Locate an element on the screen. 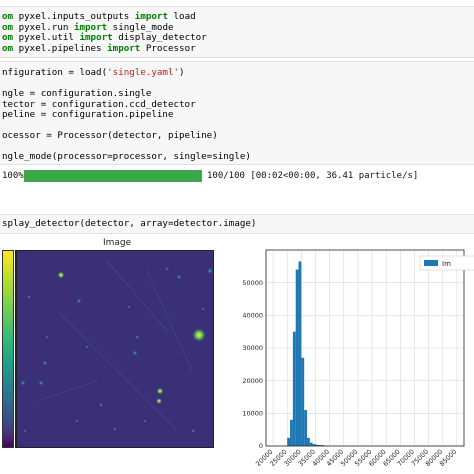 The width and height of the screenshot is (474, 474). code-token: peline = configuration.pipeline is located at coordinates (88, 114).